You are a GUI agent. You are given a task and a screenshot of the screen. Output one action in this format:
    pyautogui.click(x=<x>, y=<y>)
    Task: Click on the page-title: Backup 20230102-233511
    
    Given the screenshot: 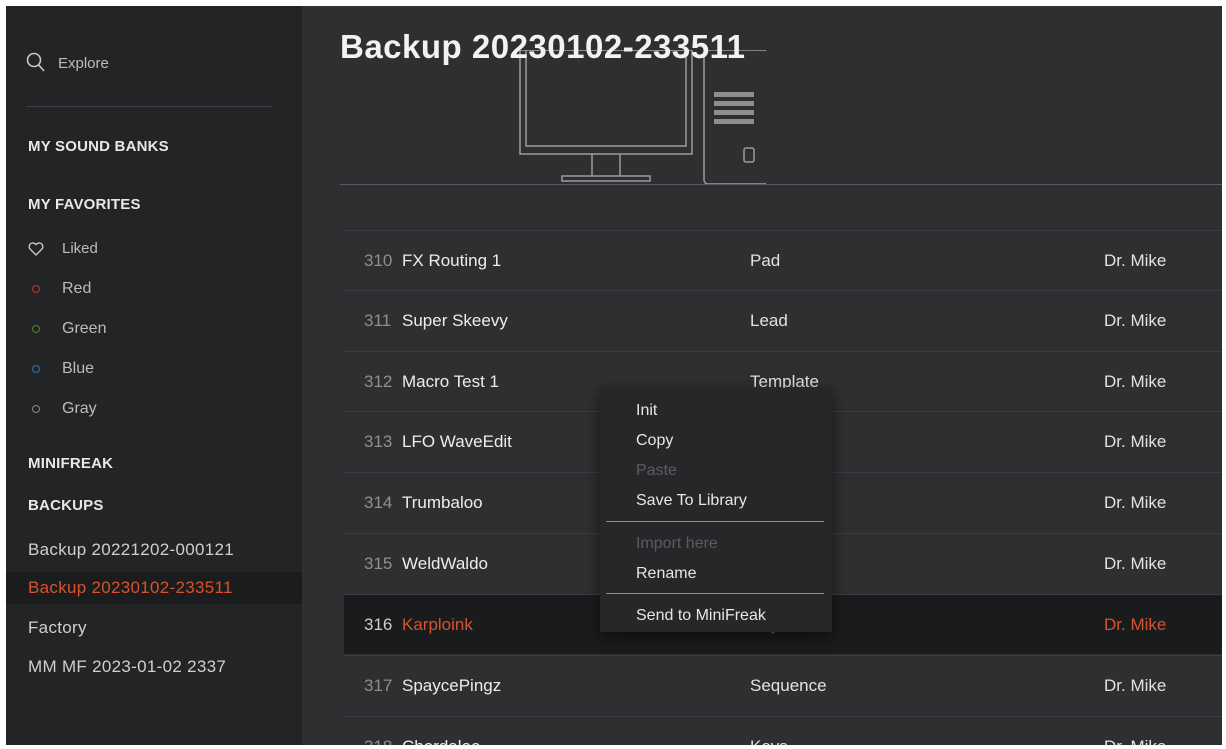 What is the action you would take?
    pyautogui.click(x=543, y=46)
    